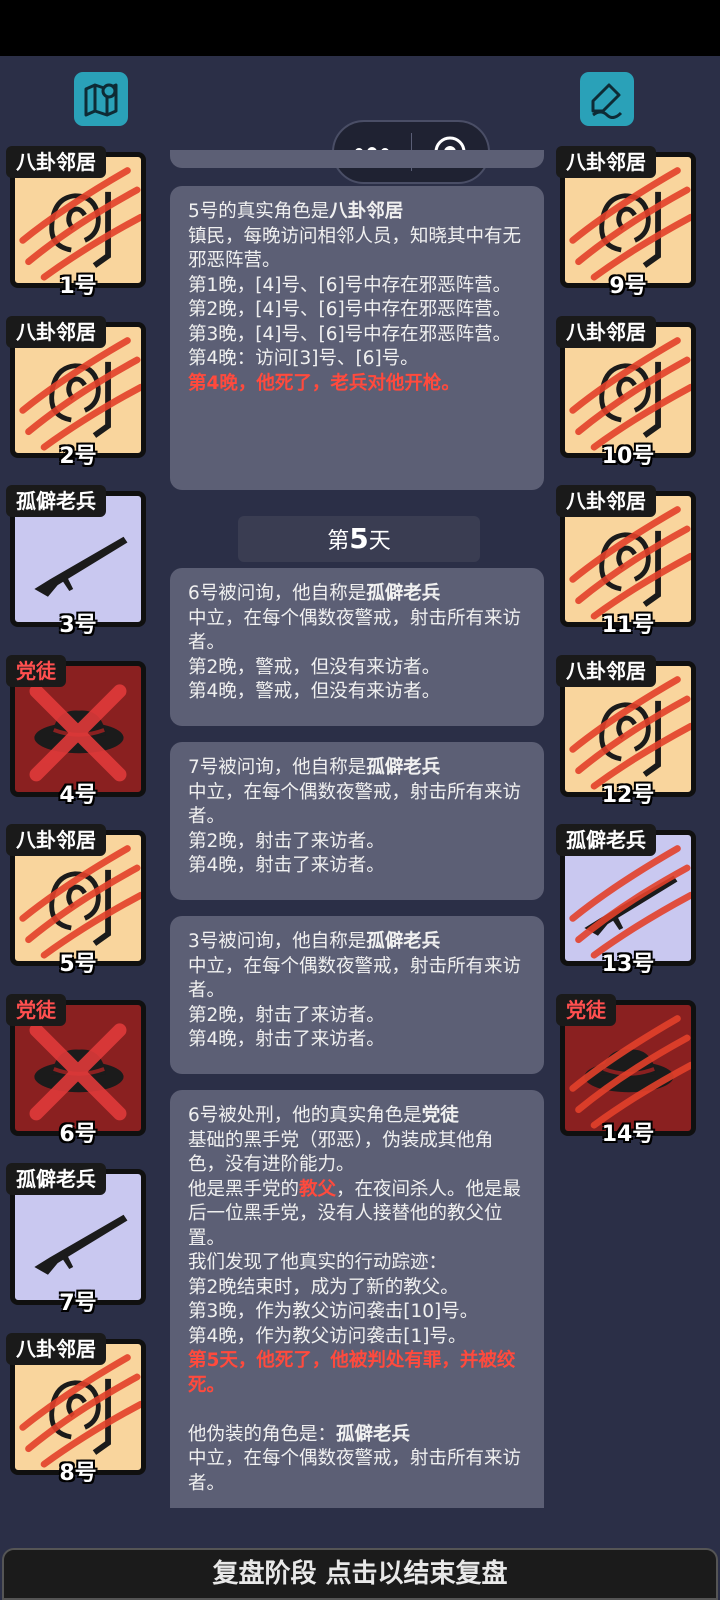  I want to click on edit-note-icon, so click(607, 101).